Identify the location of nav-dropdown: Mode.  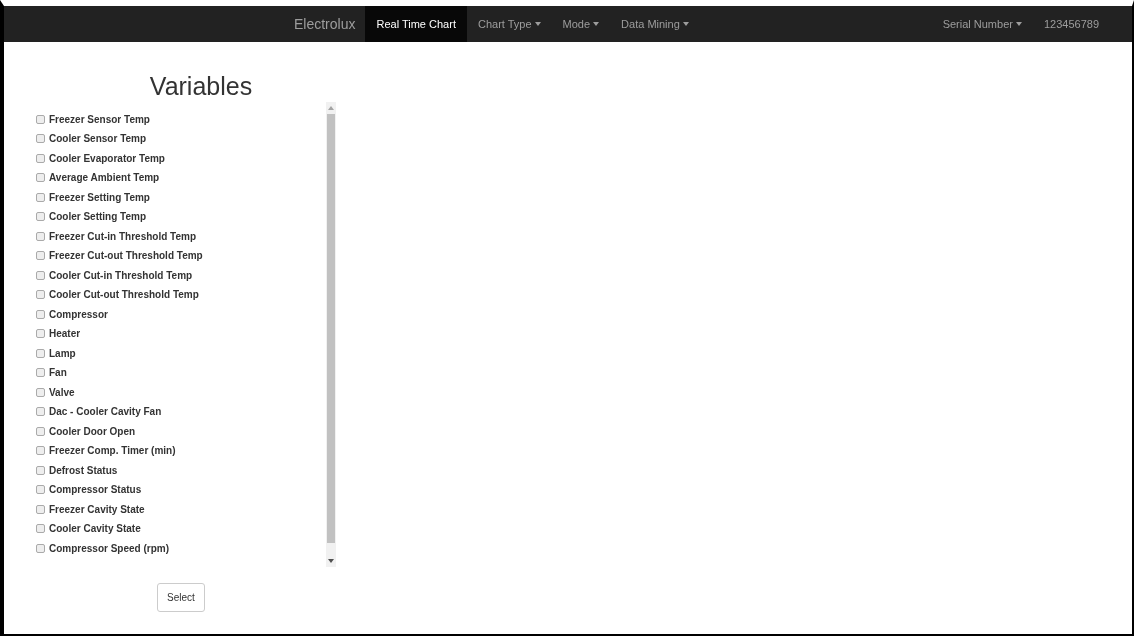
(581, 24).